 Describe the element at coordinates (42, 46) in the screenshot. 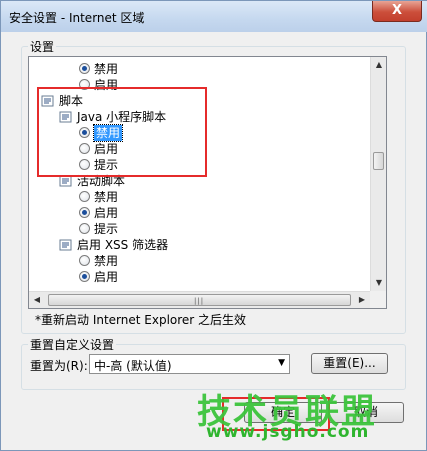

I see `settings-group-legend: 设置` at that location.